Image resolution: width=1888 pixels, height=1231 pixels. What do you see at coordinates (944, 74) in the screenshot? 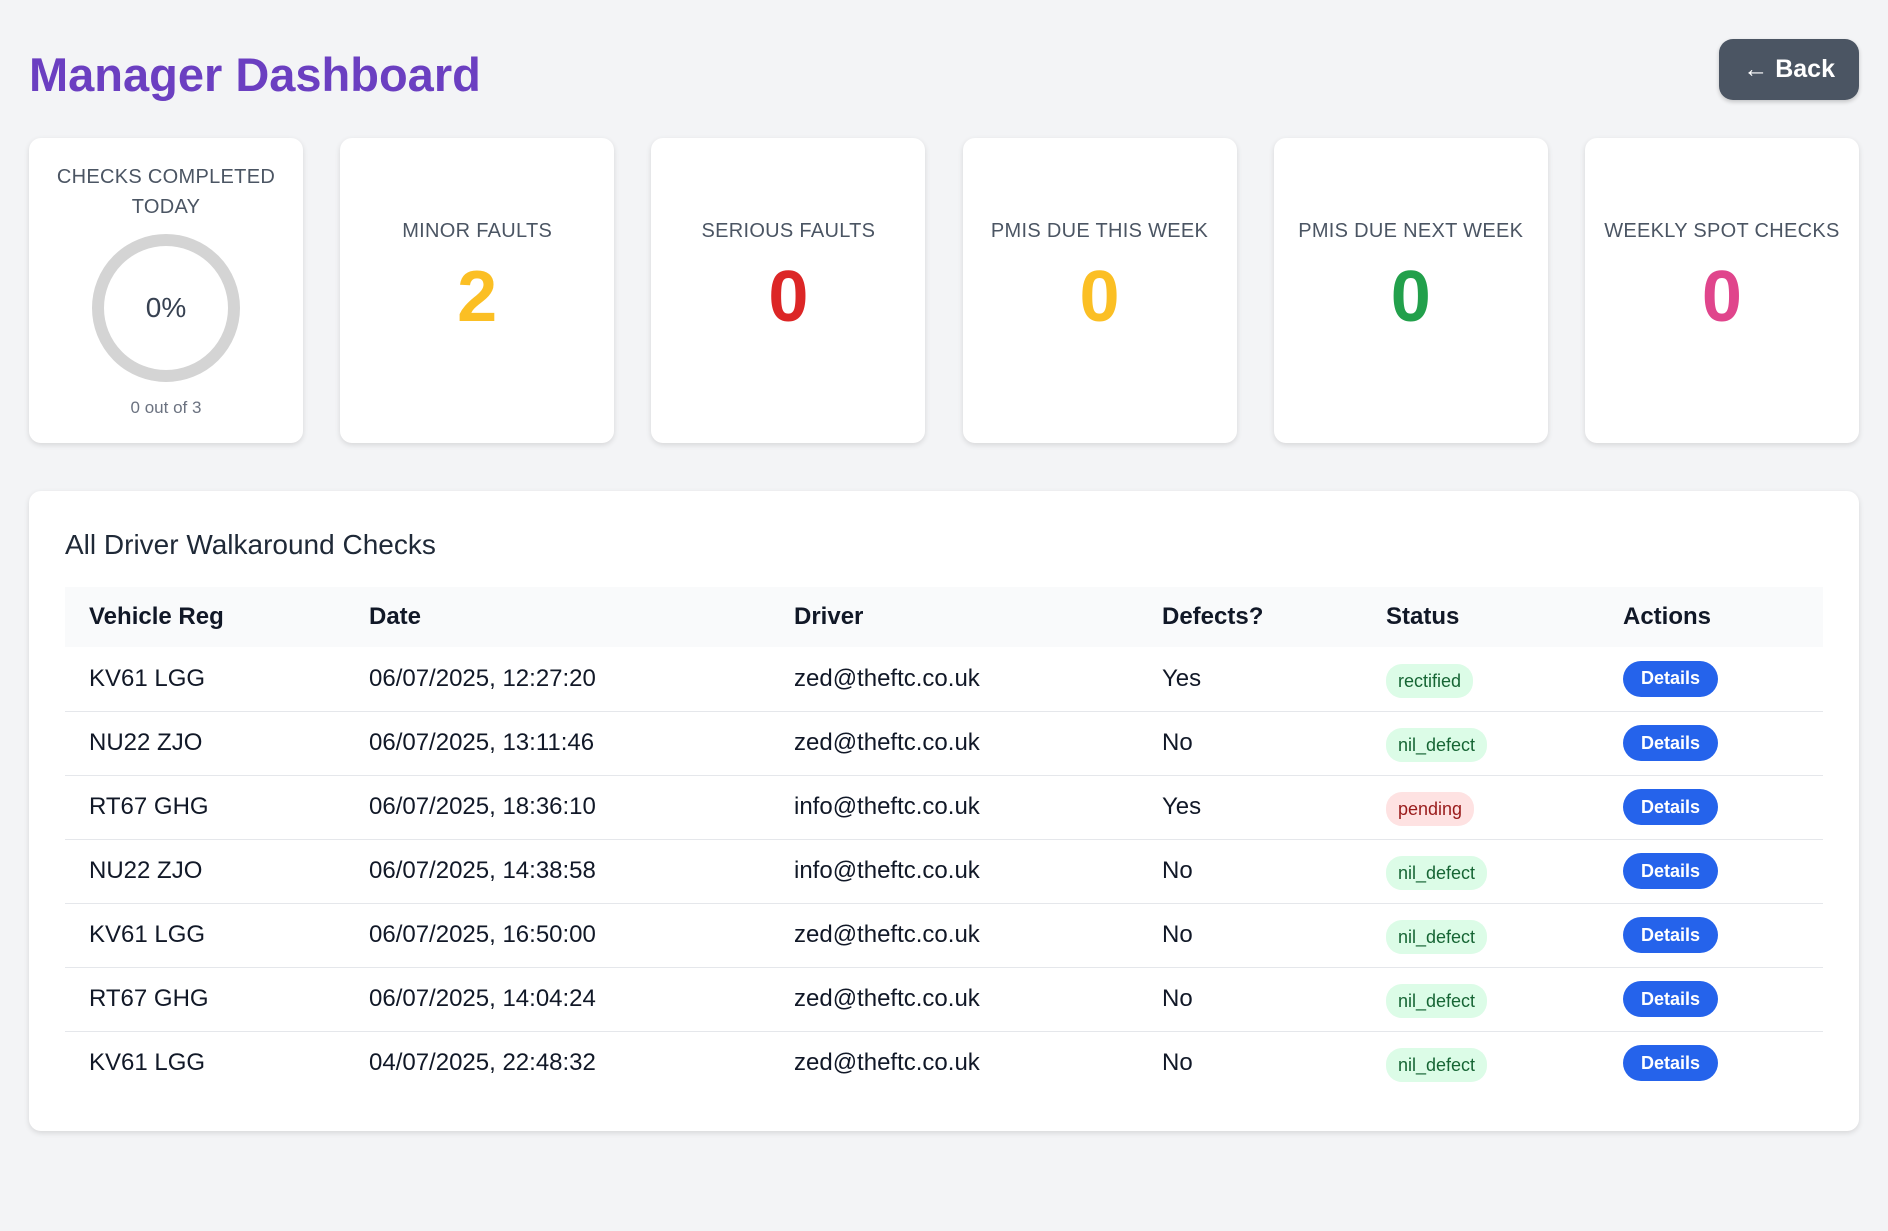
I see `header: Manager Dashboard ← Back` at bounding box center [944, 74].